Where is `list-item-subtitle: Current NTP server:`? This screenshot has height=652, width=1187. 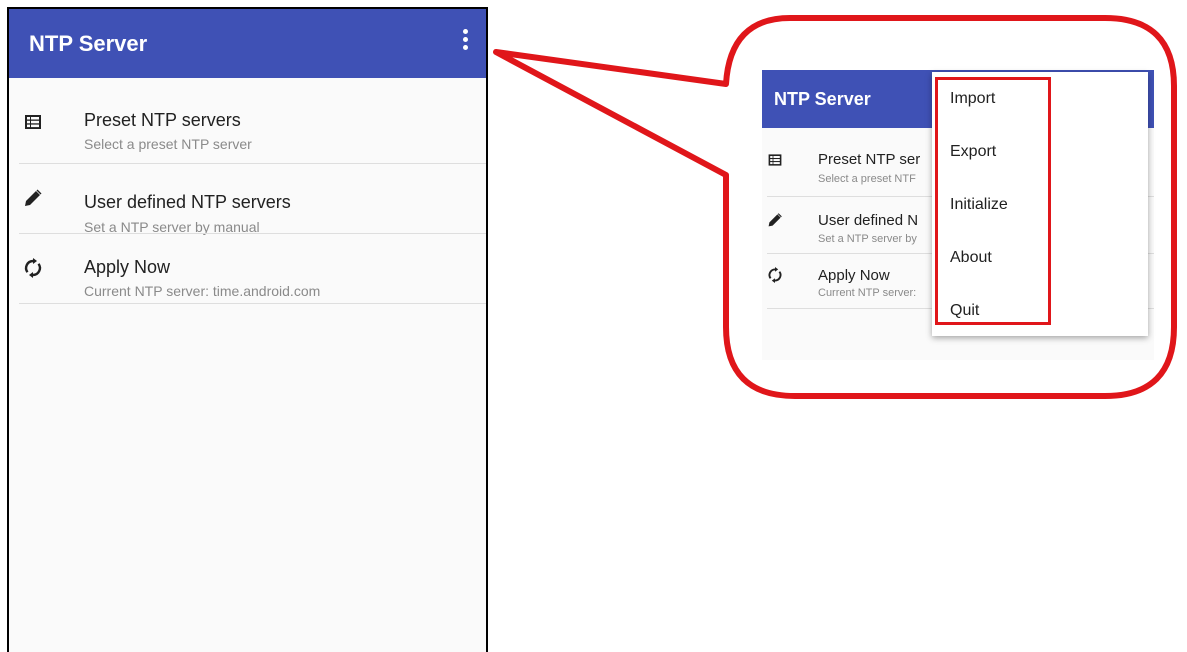
list-item-subtitle: Current NTP server: is located at coordinates (867, 293).